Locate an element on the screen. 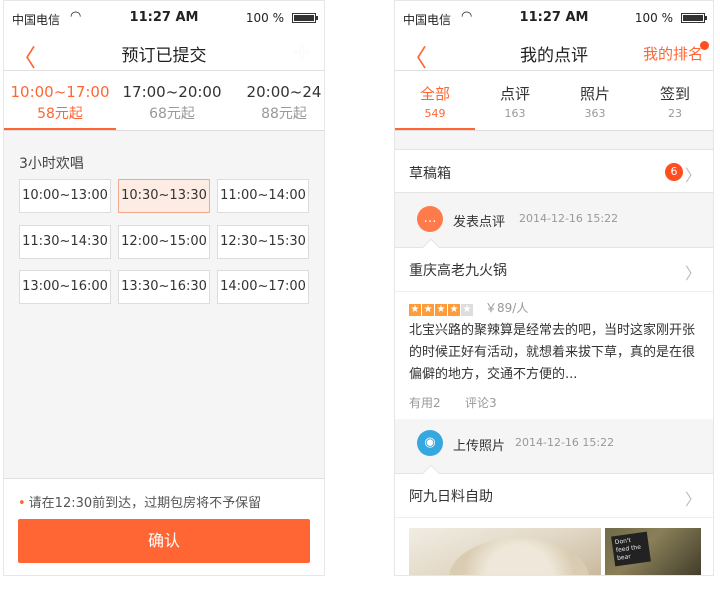 The image size is (720, 608). star-rating: ★ ★ ★ ★ ★ is located at coordinates (441, 308).